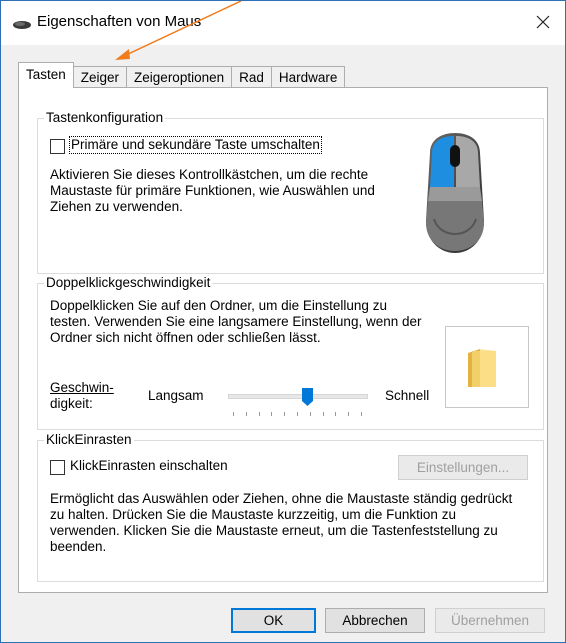  What do you see at coordinates (455, 194) in the screenshot?
I see `mouse-illustration-icon` at bounding box center [455, 194].